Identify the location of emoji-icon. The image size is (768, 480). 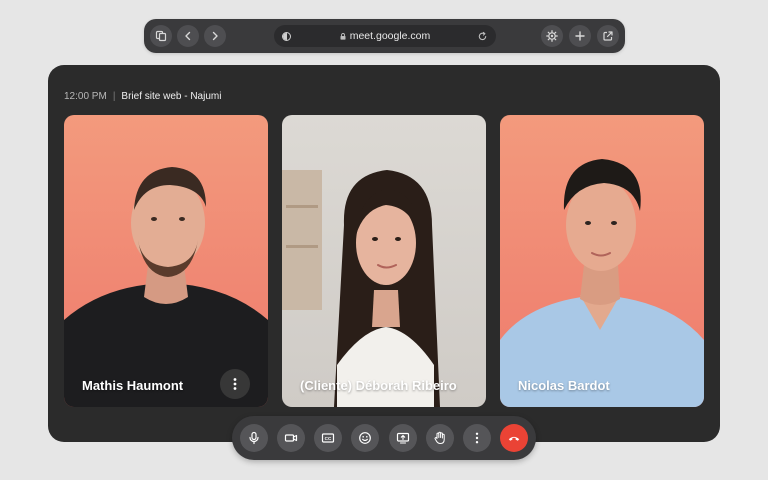
(365, 438).